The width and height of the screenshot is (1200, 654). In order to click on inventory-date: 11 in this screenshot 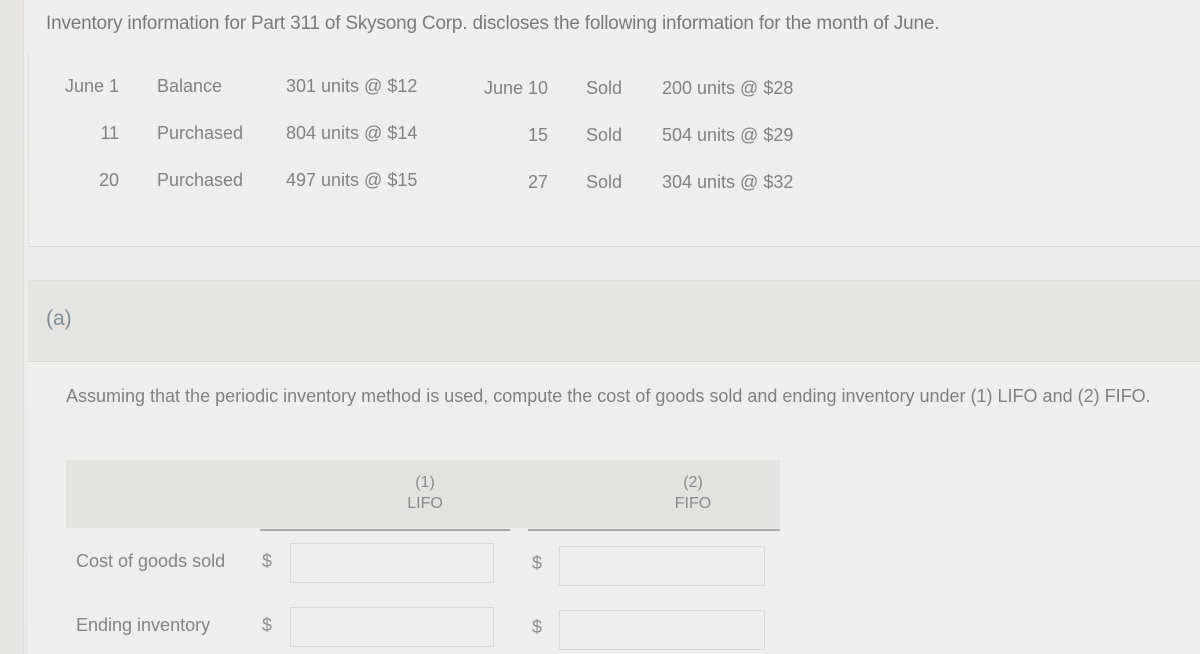, I will do `click(109, 133)`.